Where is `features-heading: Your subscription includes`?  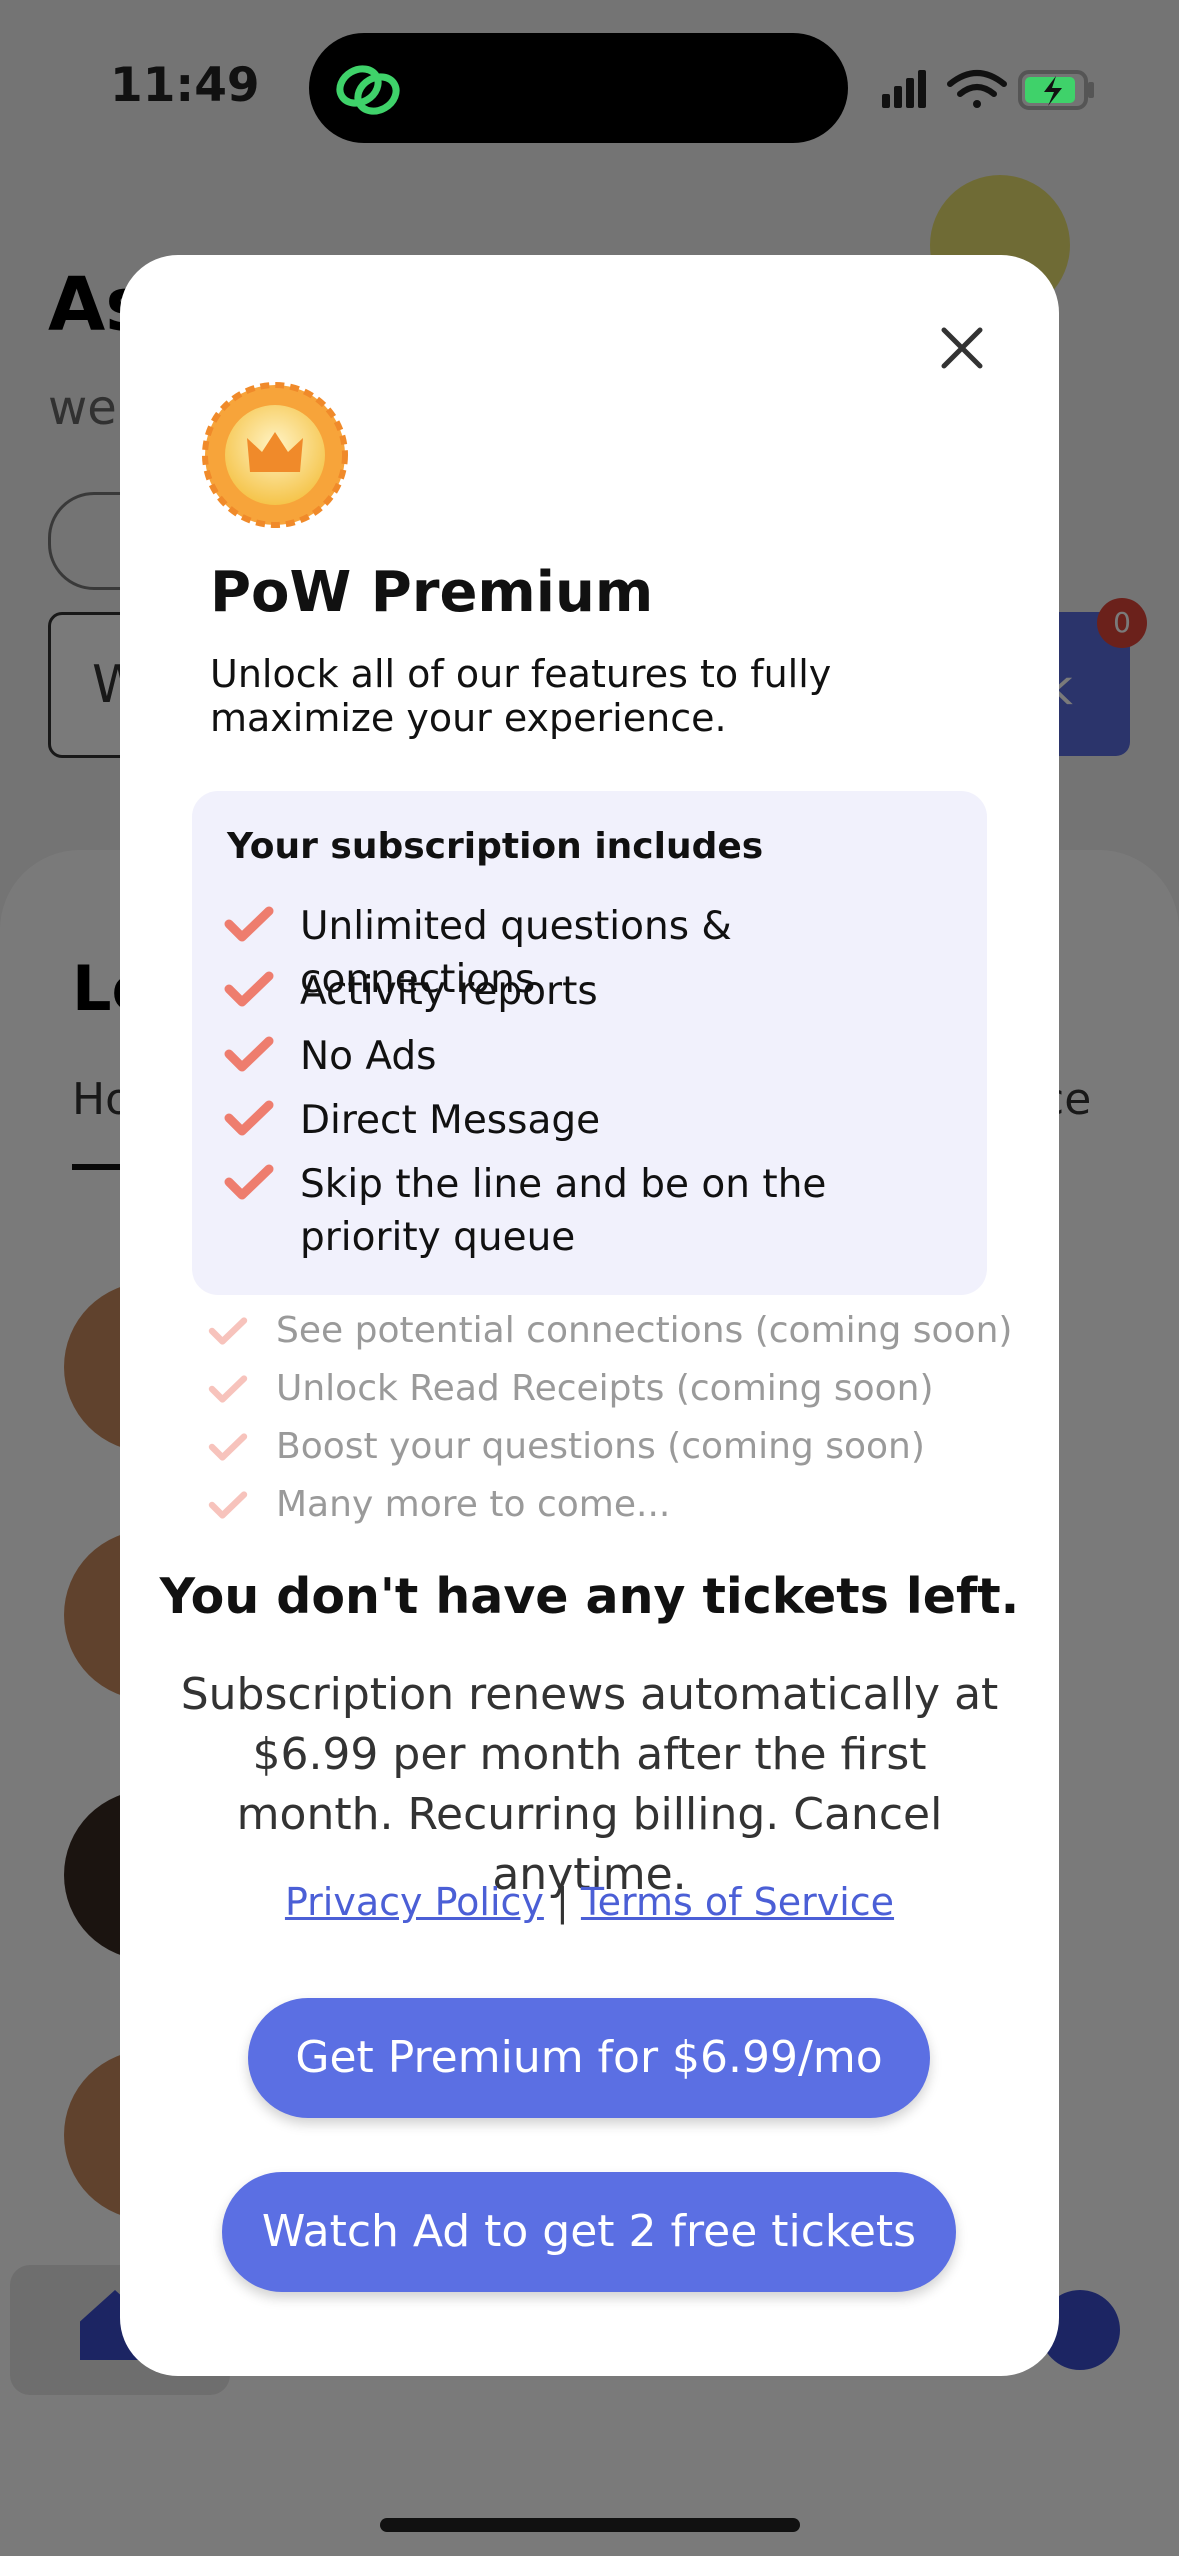
features-heading: Your subscription includes is located at coordinates (495, 846).